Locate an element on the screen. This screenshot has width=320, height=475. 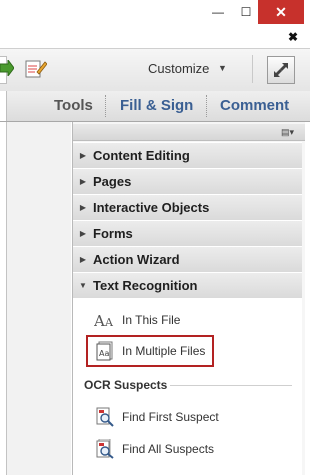
find-suspect-icon is located at coordinates (105, 417).